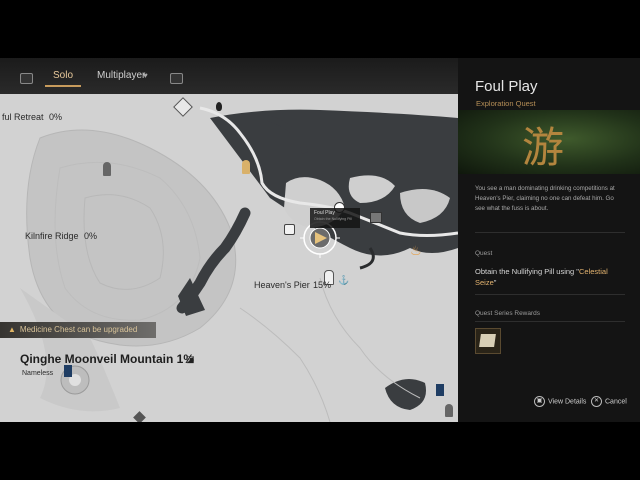  What do you see at coordinates (246, 167) in the screenshot?
I see `shrine-marker-icon` at bounding box center [246, 167].